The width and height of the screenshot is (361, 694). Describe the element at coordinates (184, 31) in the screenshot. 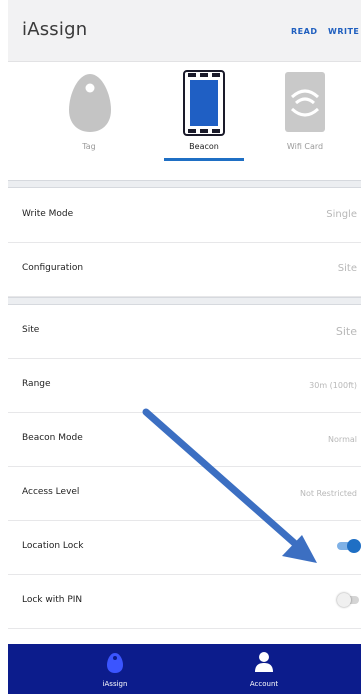

I see `app-header: iAssign READ WRITE` at that location.